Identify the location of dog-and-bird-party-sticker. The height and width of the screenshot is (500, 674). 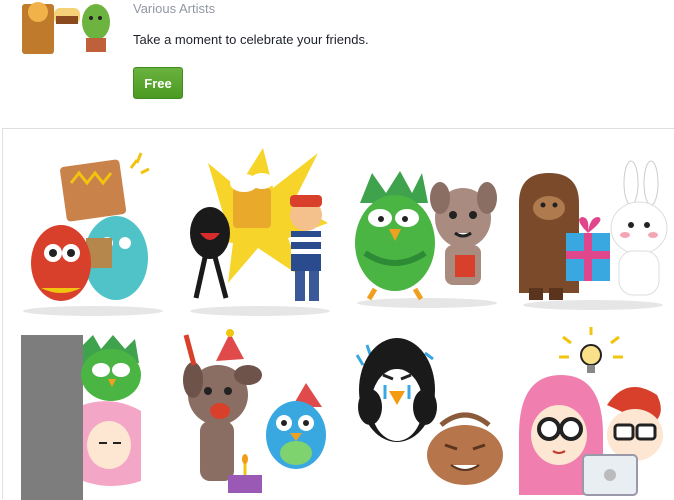
(260, 412).